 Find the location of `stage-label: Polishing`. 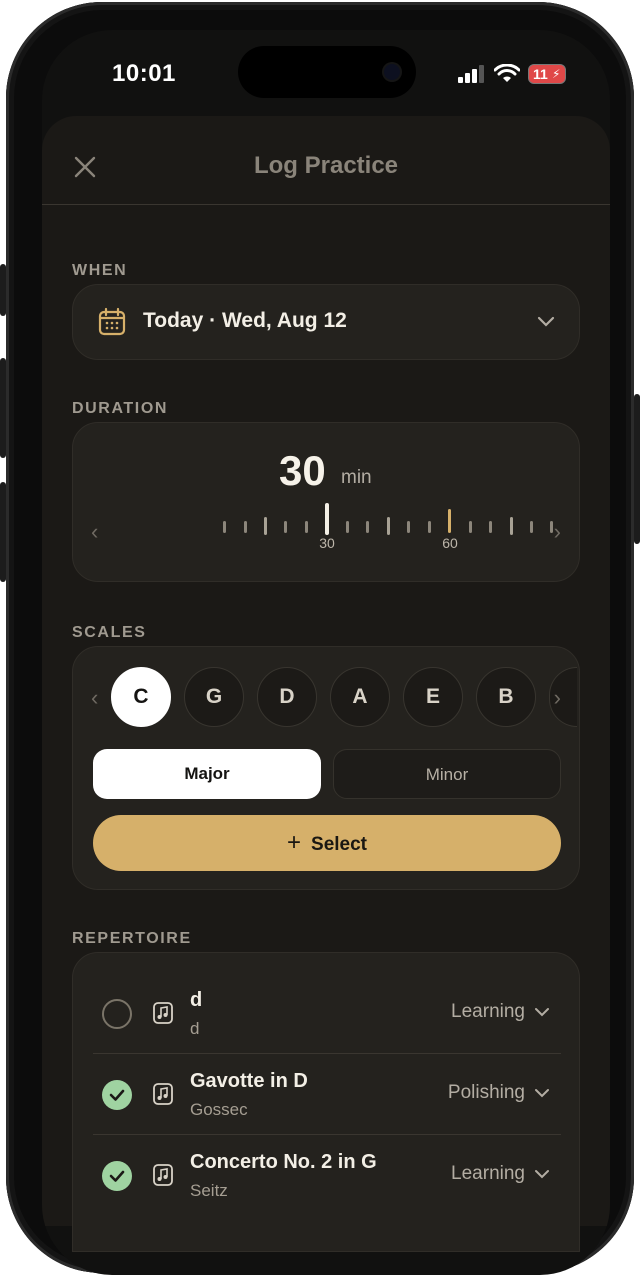

stage-label: Polishing is located at coordinates (486, 1092).